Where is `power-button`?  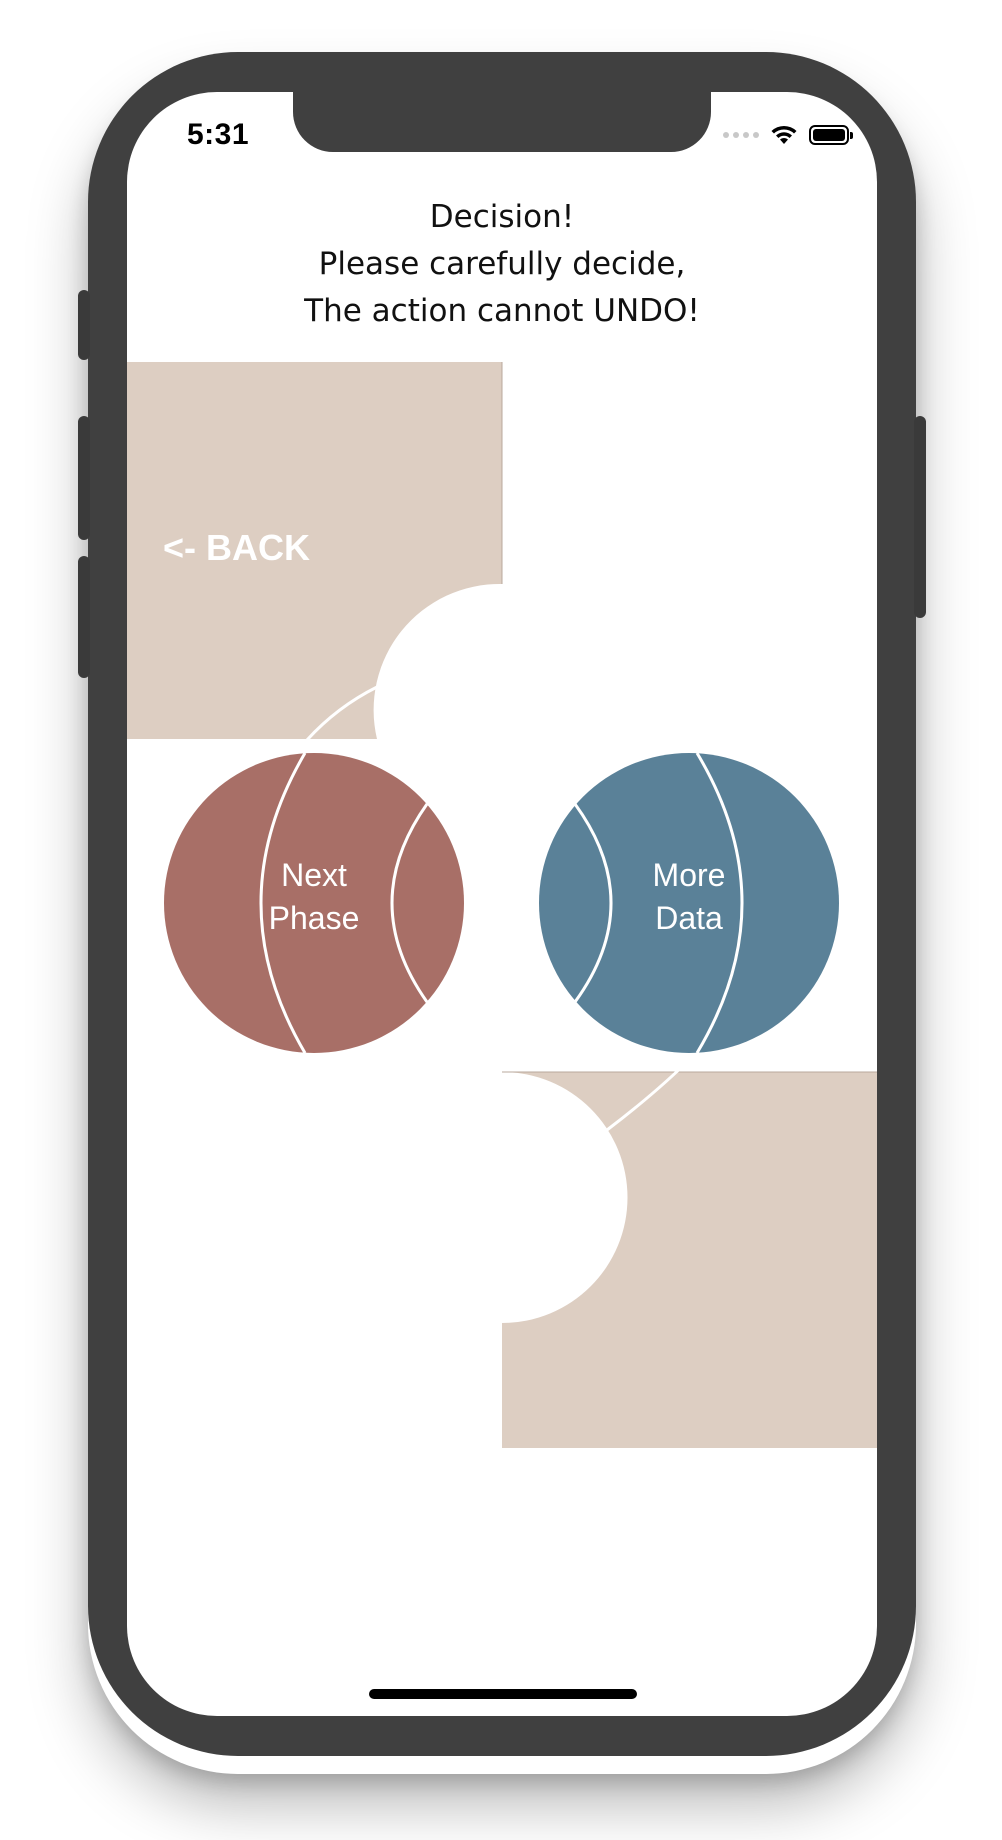
power-button is located at coordinates (920, 517).